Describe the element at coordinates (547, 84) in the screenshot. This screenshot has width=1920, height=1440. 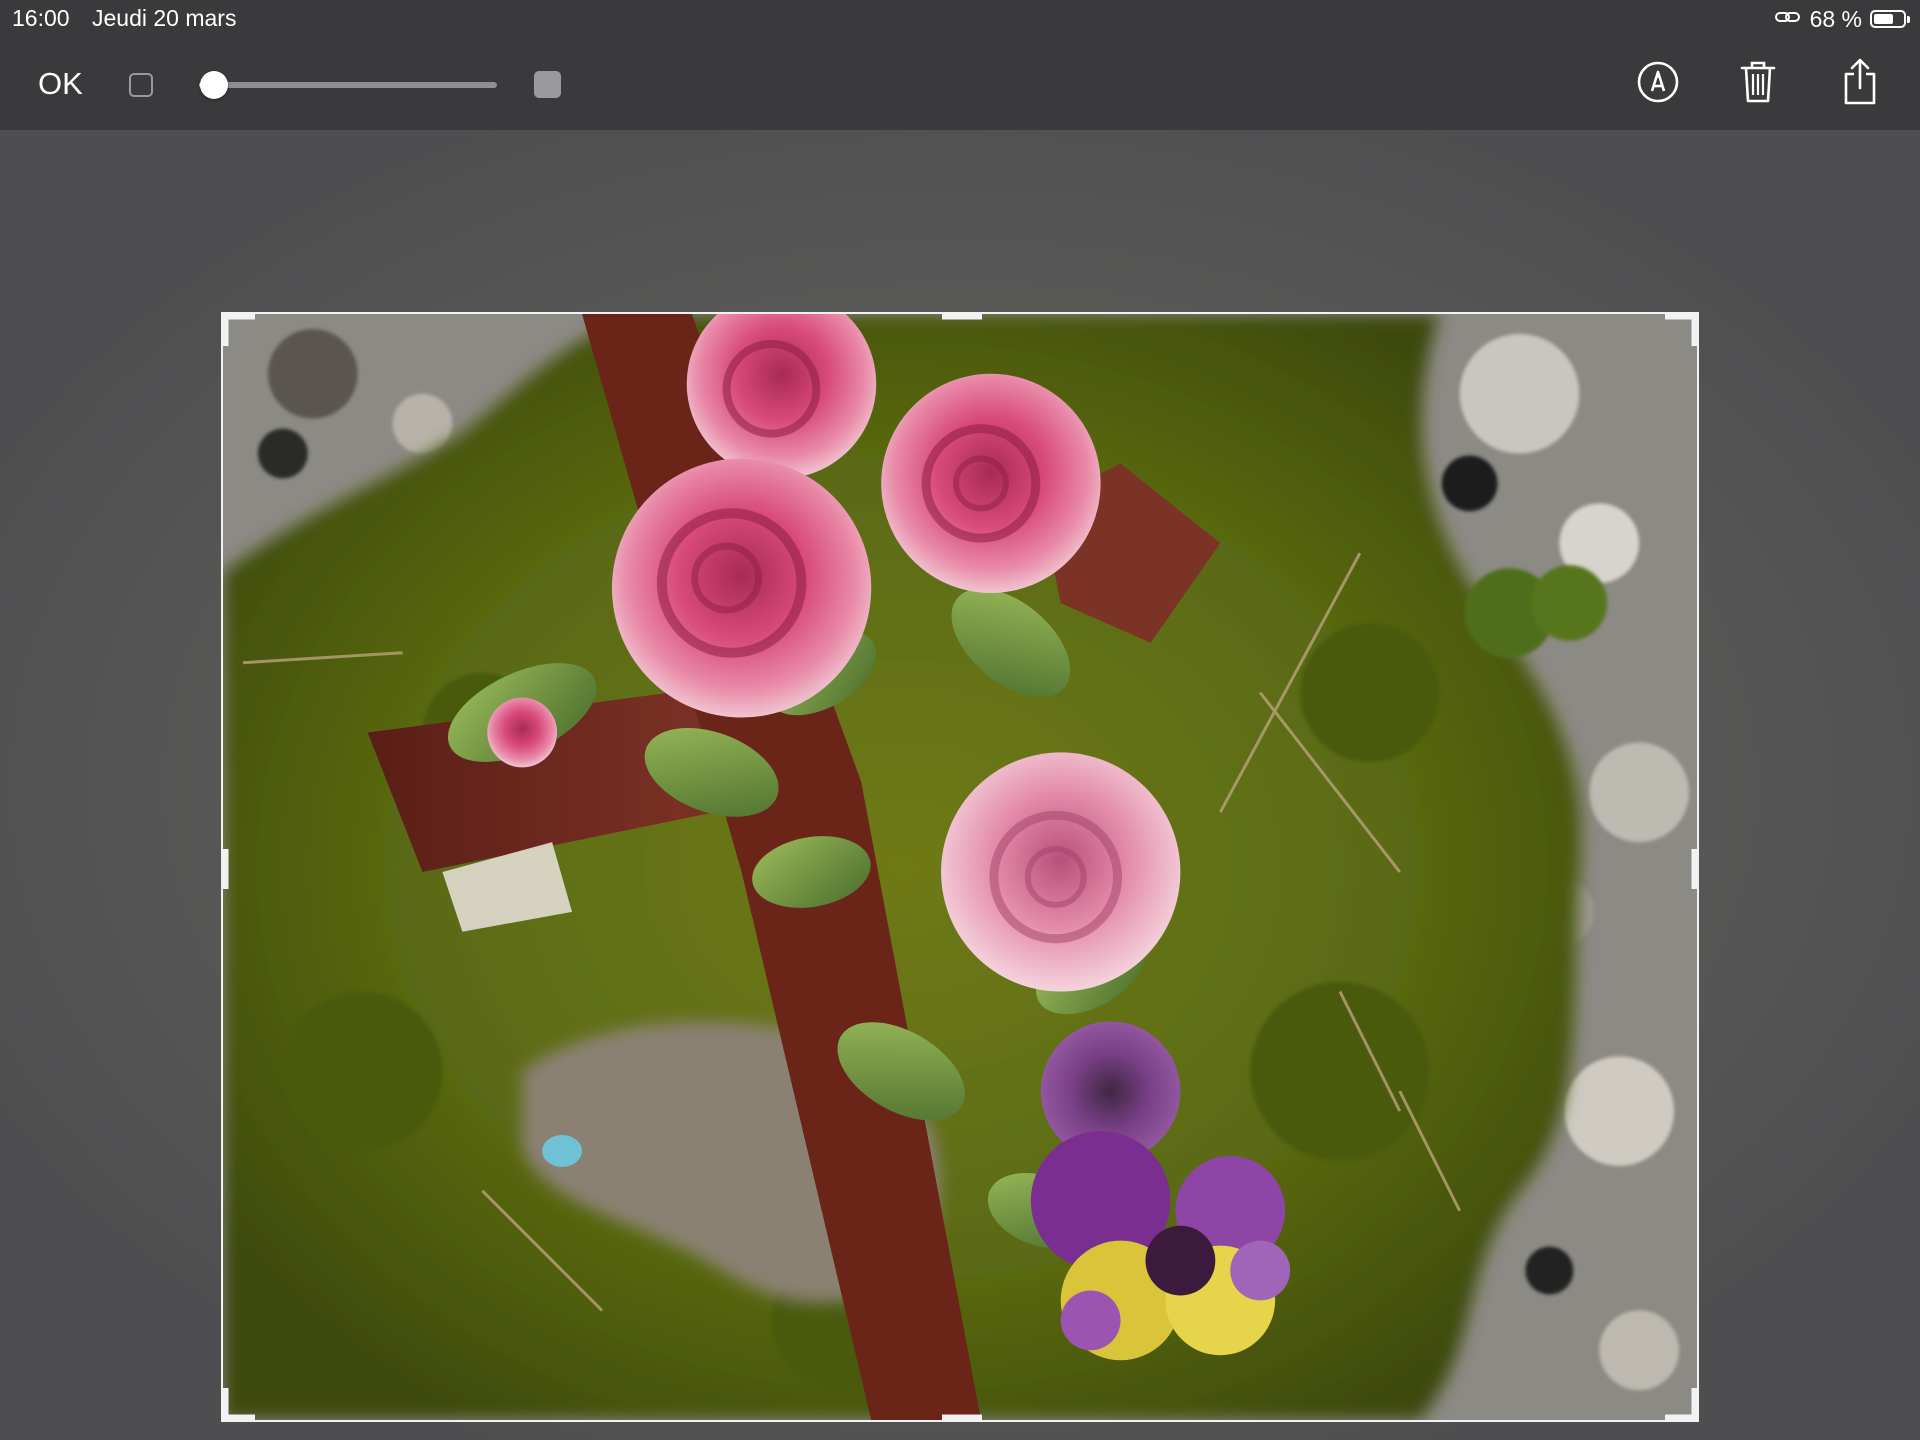
I see `large-square-icon` at that location.